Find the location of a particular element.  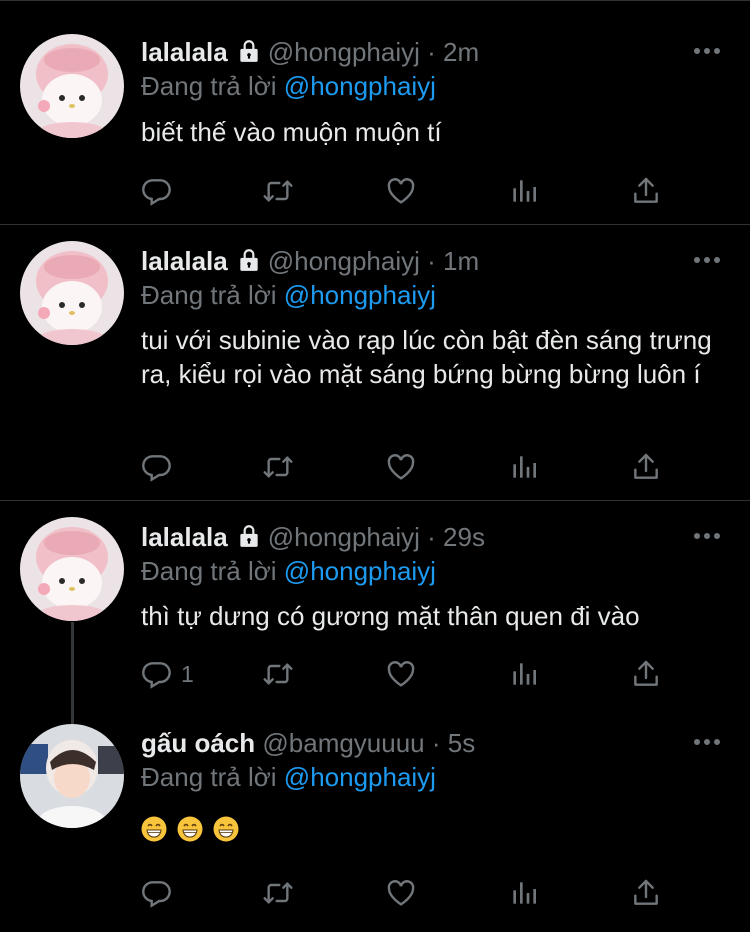

tweet-header: lalalala @hongphaiyj · 1m is located at coordinates (310, 261).